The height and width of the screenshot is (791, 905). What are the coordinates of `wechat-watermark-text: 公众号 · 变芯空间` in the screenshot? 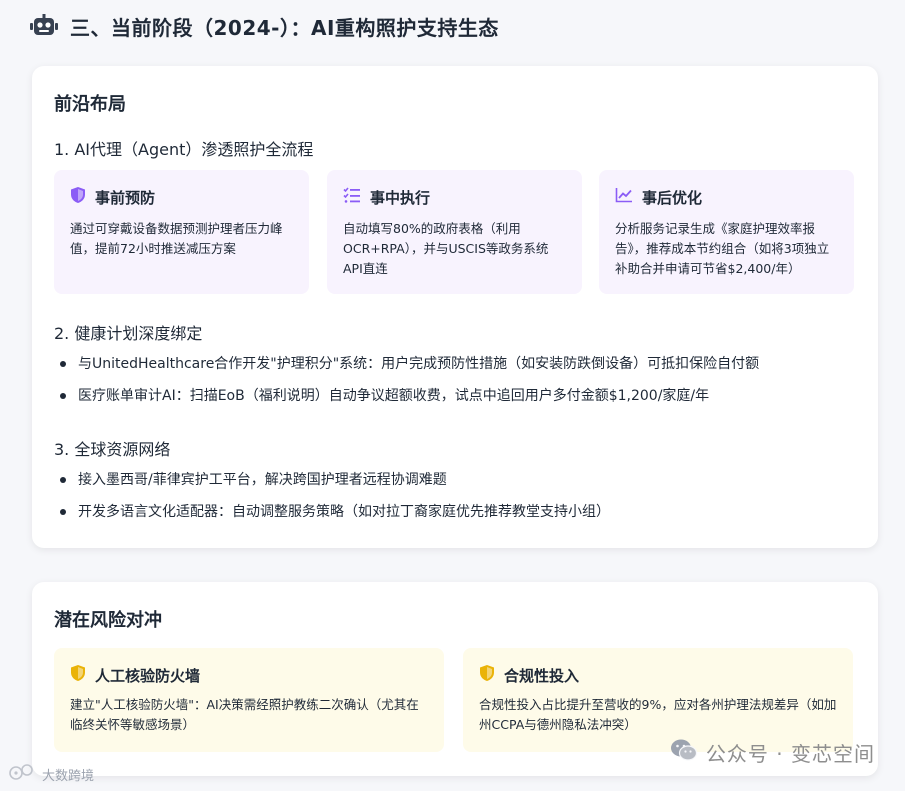 It's located at (790, 754).